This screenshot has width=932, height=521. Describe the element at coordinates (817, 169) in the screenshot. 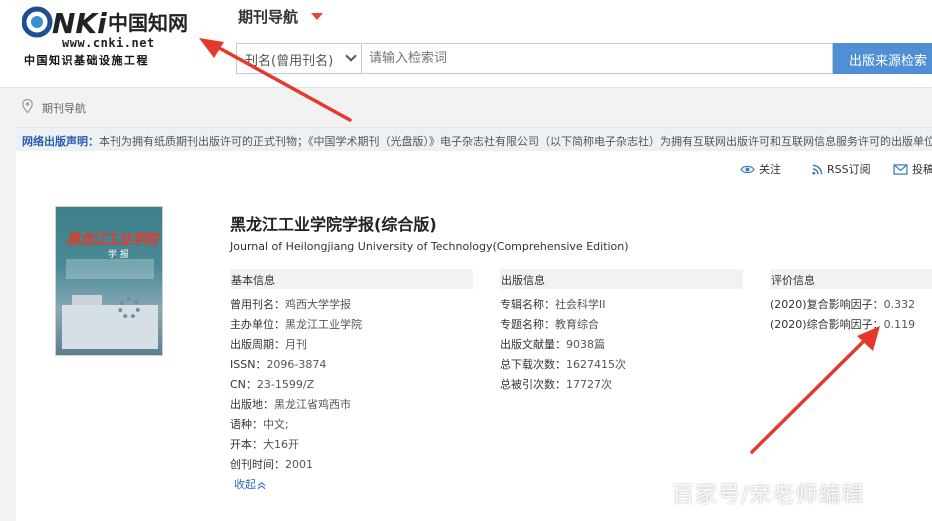

I see `rss-icon` at that location.